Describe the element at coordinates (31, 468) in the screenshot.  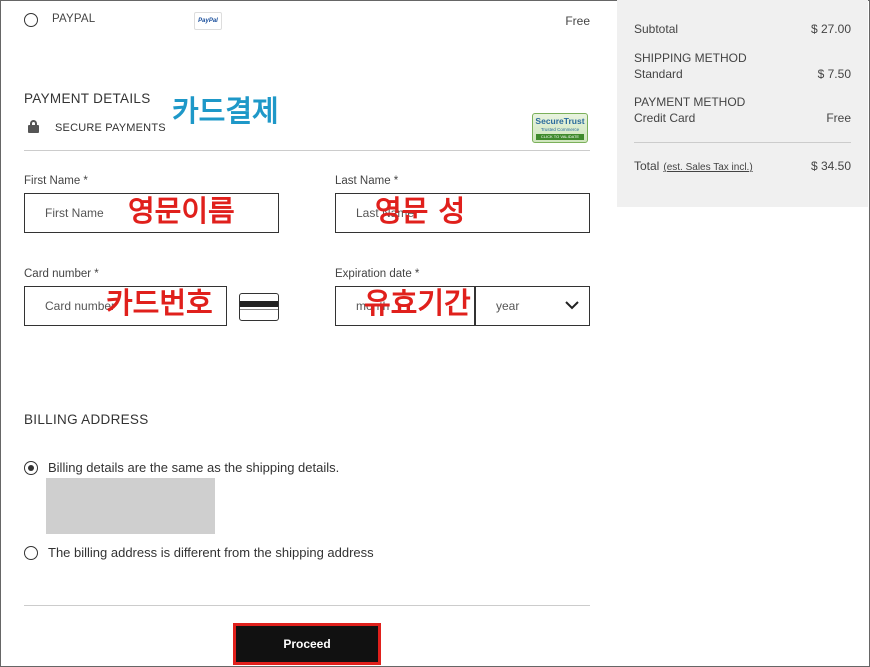
I see `billing-same-radio` at that location.